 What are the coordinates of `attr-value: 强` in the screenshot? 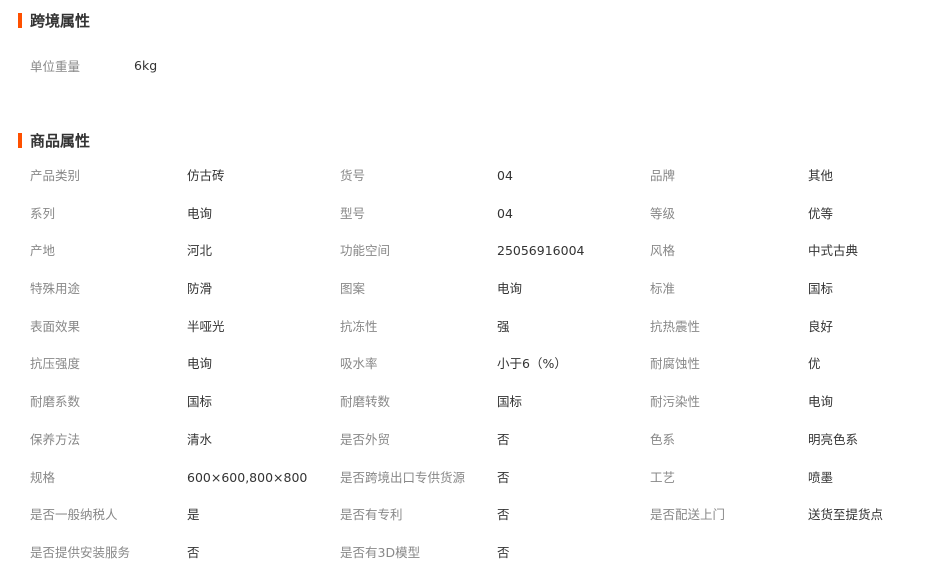 It's located at (503, 326).